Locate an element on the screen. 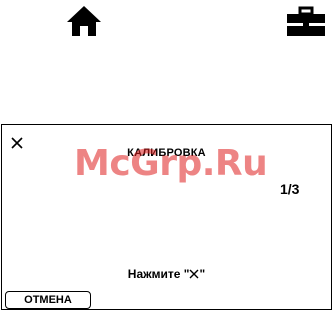 The image size is (336, 323). home-icon is located at coordinates (84, 21).